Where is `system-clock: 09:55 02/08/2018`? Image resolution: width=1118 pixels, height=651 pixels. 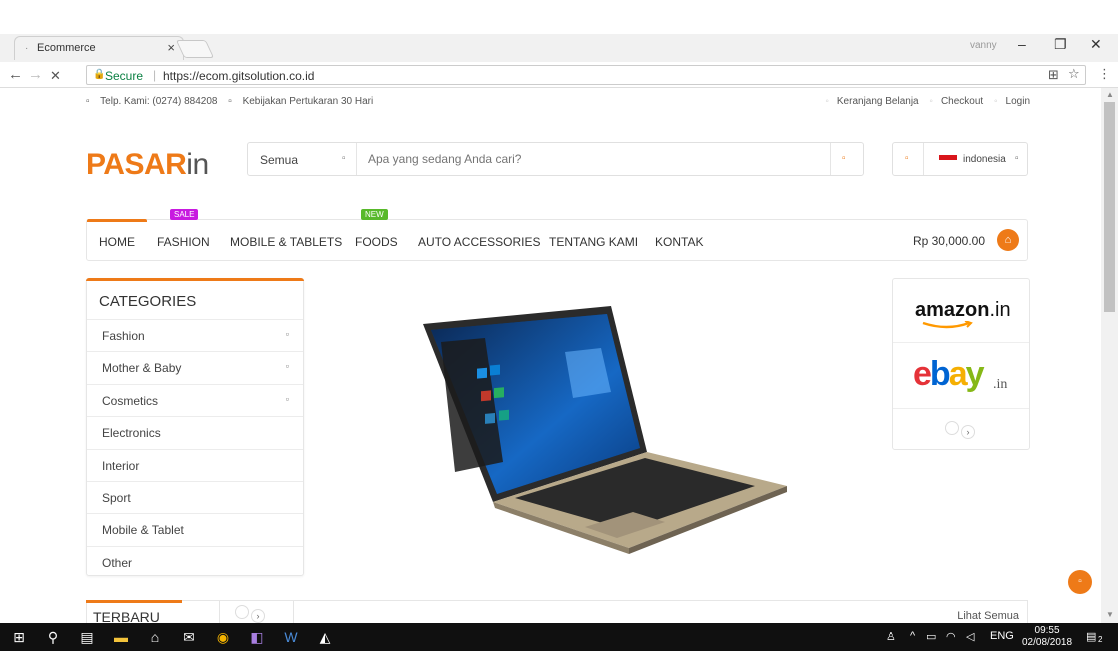
system-clock: 09:55 02/08/2018 is located at coordinates (1047, 637).